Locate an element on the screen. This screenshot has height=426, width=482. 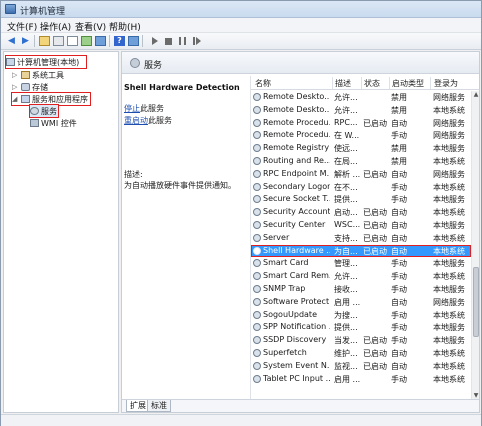
column-header-name: 名称 is located at coordinates (263, 83).